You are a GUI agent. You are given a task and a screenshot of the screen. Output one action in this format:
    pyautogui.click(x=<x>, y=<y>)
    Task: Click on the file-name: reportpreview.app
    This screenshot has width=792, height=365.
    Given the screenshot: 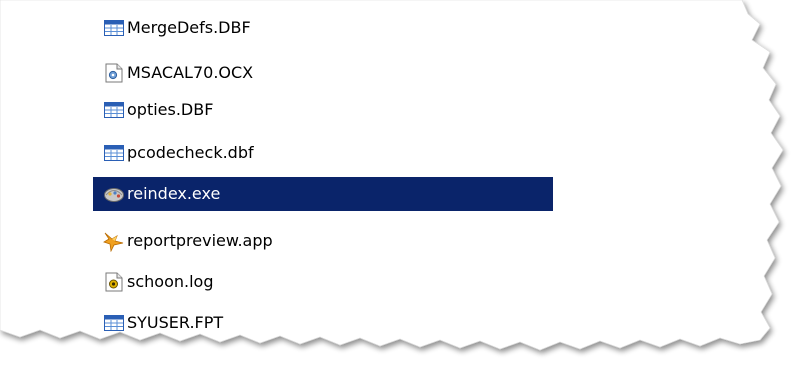 What is the action you would take?
    pyautogui.click(x=200, y=240)
    